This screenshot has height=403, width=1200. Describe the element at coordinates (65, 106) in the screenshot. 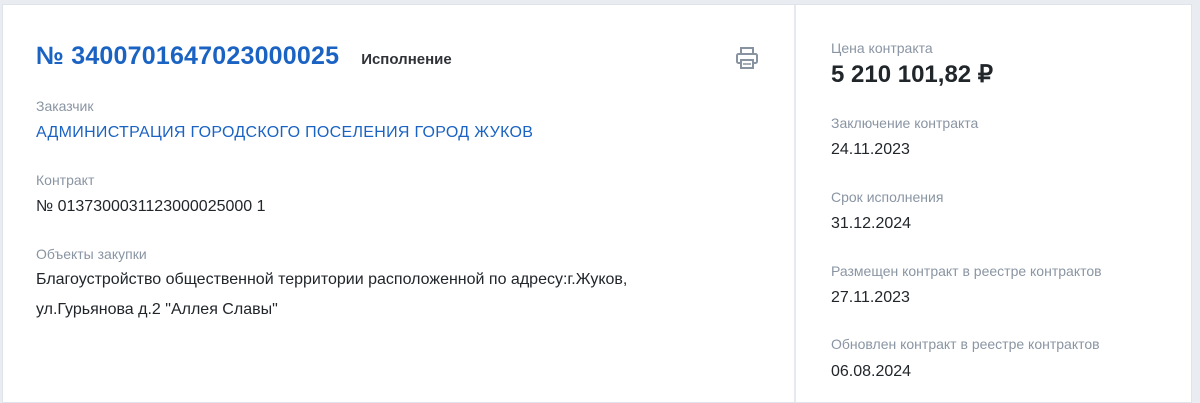

I see `customer-label: Заказчик` at that location.